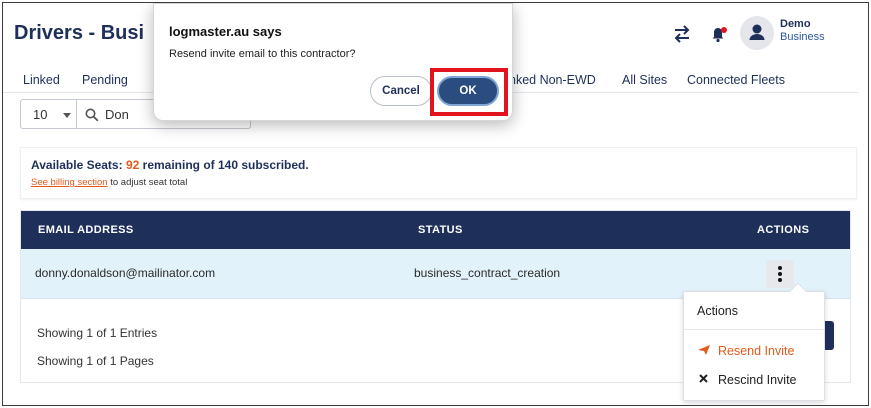 Image resolution: width=871 pixels, height=408 pixels. I want to click on page-title: Drivers - Busi, so click(79, 33).